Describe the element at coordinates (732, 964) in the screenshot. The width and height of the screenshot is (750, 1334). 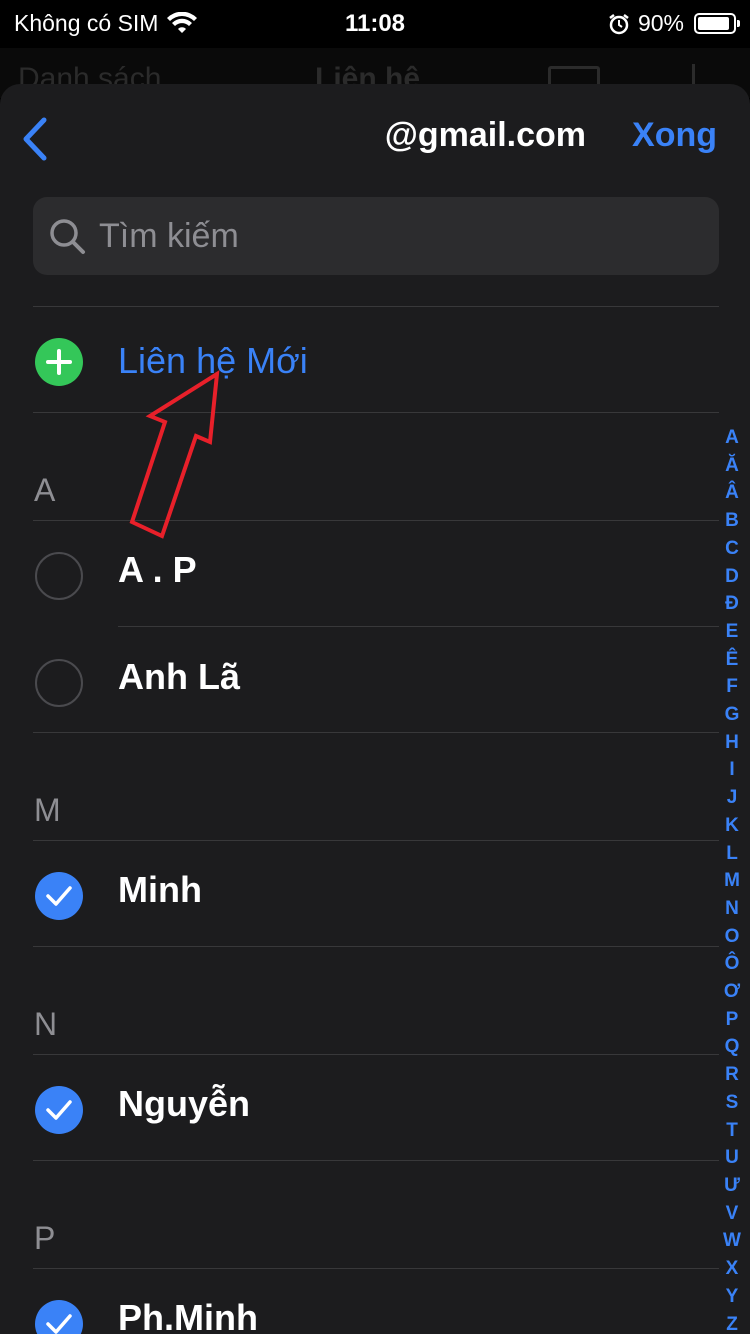
I see `index-letter: Ô` at that location.